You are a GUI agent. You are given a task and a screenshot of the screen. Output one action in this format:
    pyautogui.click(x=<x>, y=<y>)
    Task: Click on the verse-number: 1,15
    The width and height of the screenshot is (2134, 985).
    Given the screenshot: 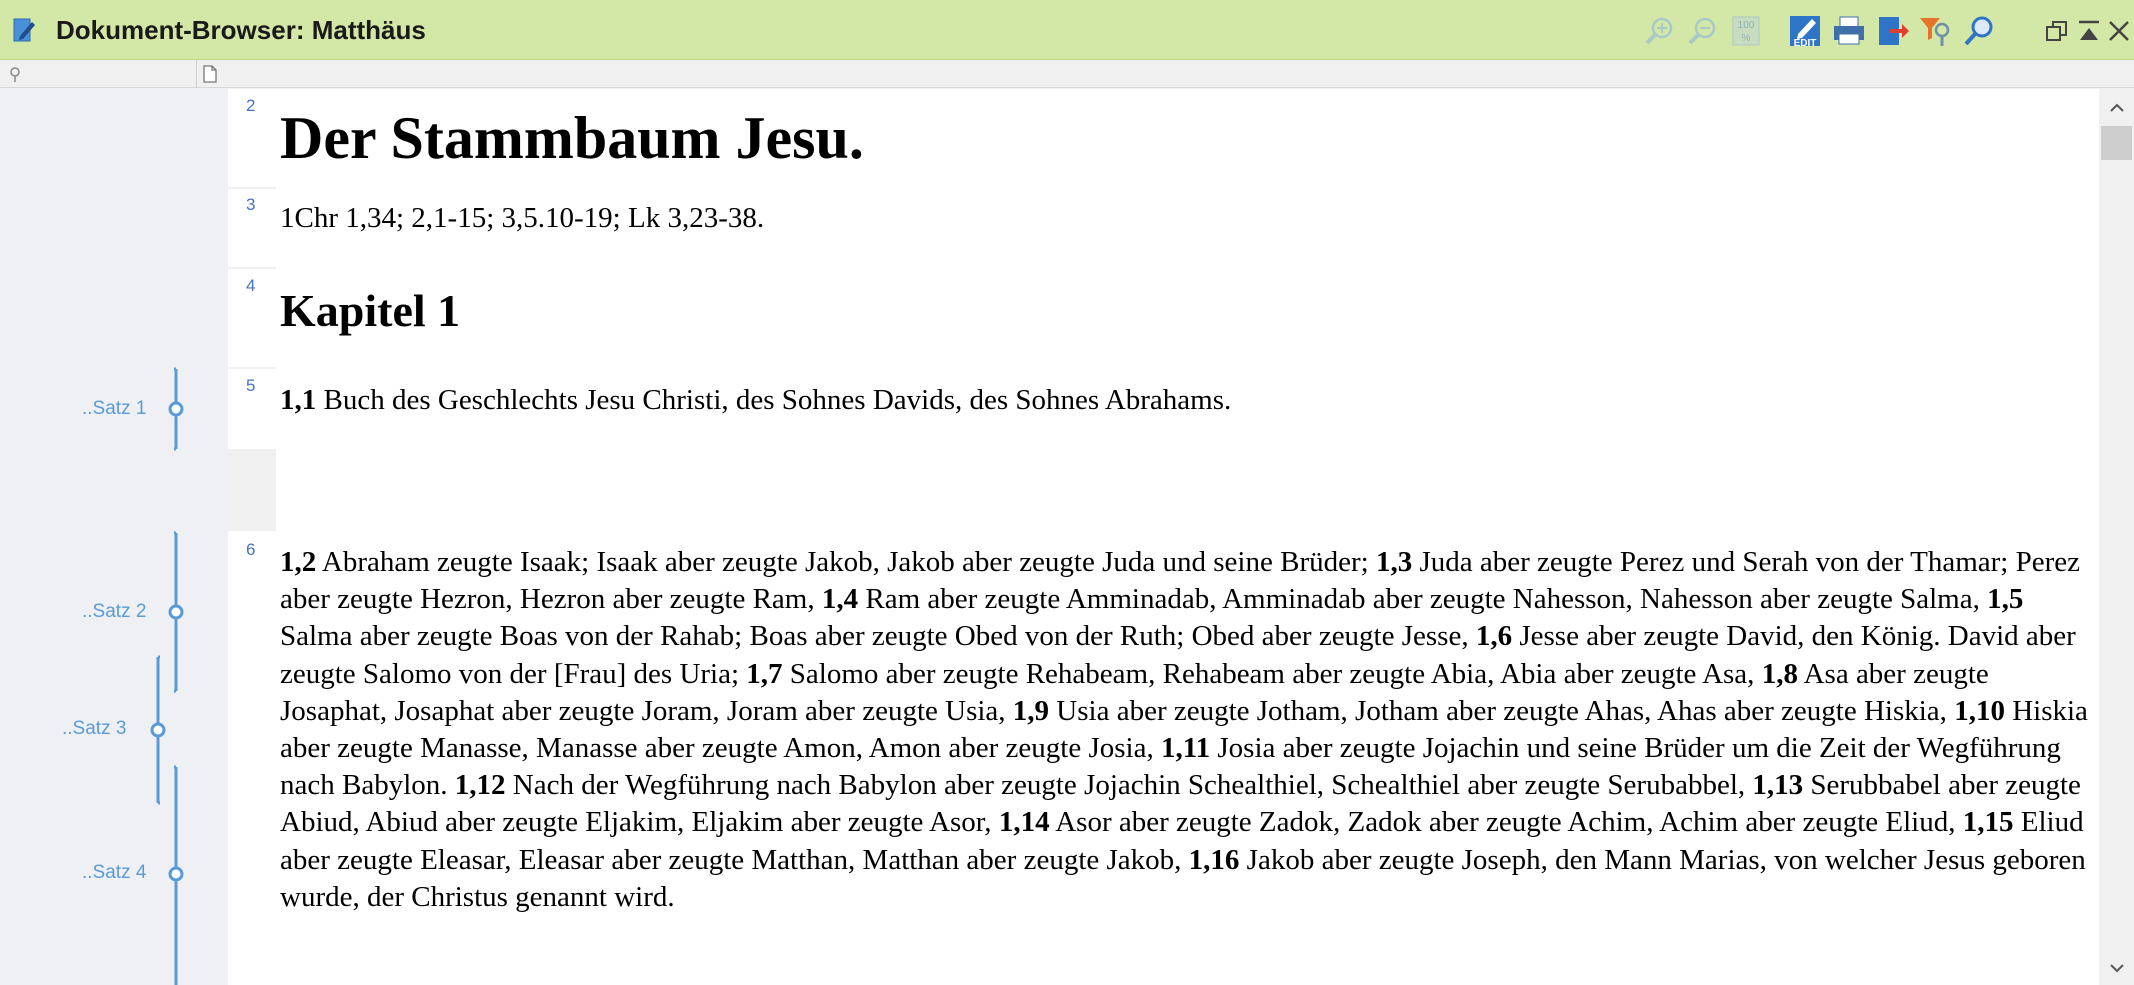 What is the action you would take?
    pyautogui.click(x=1988, y=822)
    